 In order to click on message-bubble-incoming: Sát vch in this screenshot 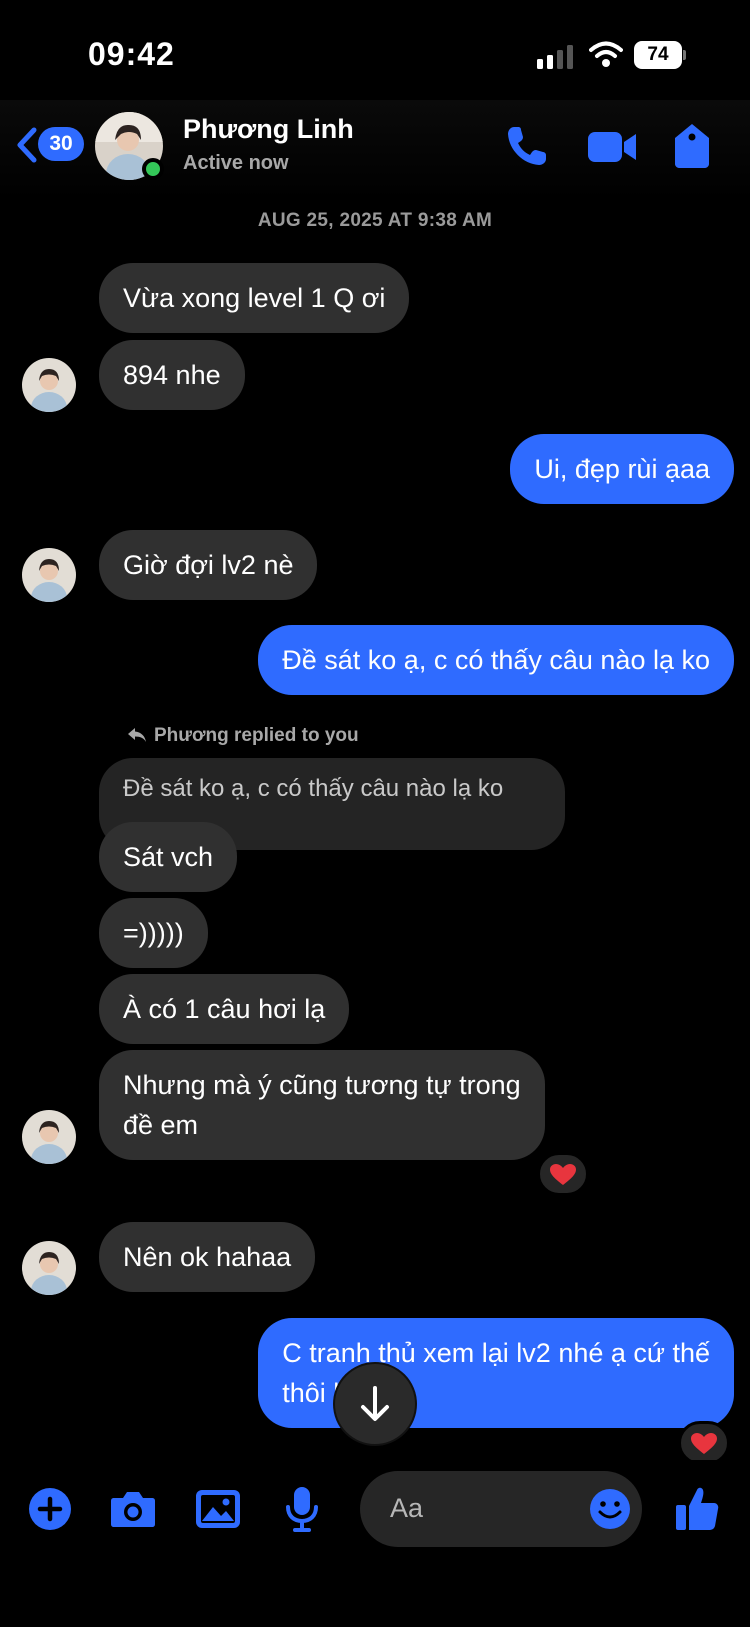, I will do `click(168, 857)`.